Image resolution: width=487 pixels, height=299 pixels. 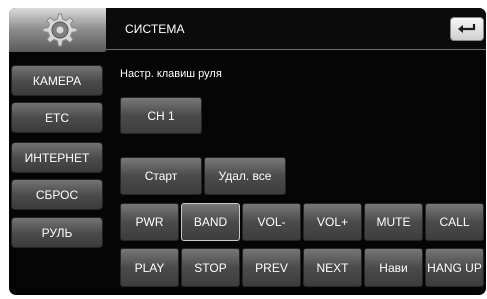 I want to click on key-label: STOP, so click(x=210, y=267).